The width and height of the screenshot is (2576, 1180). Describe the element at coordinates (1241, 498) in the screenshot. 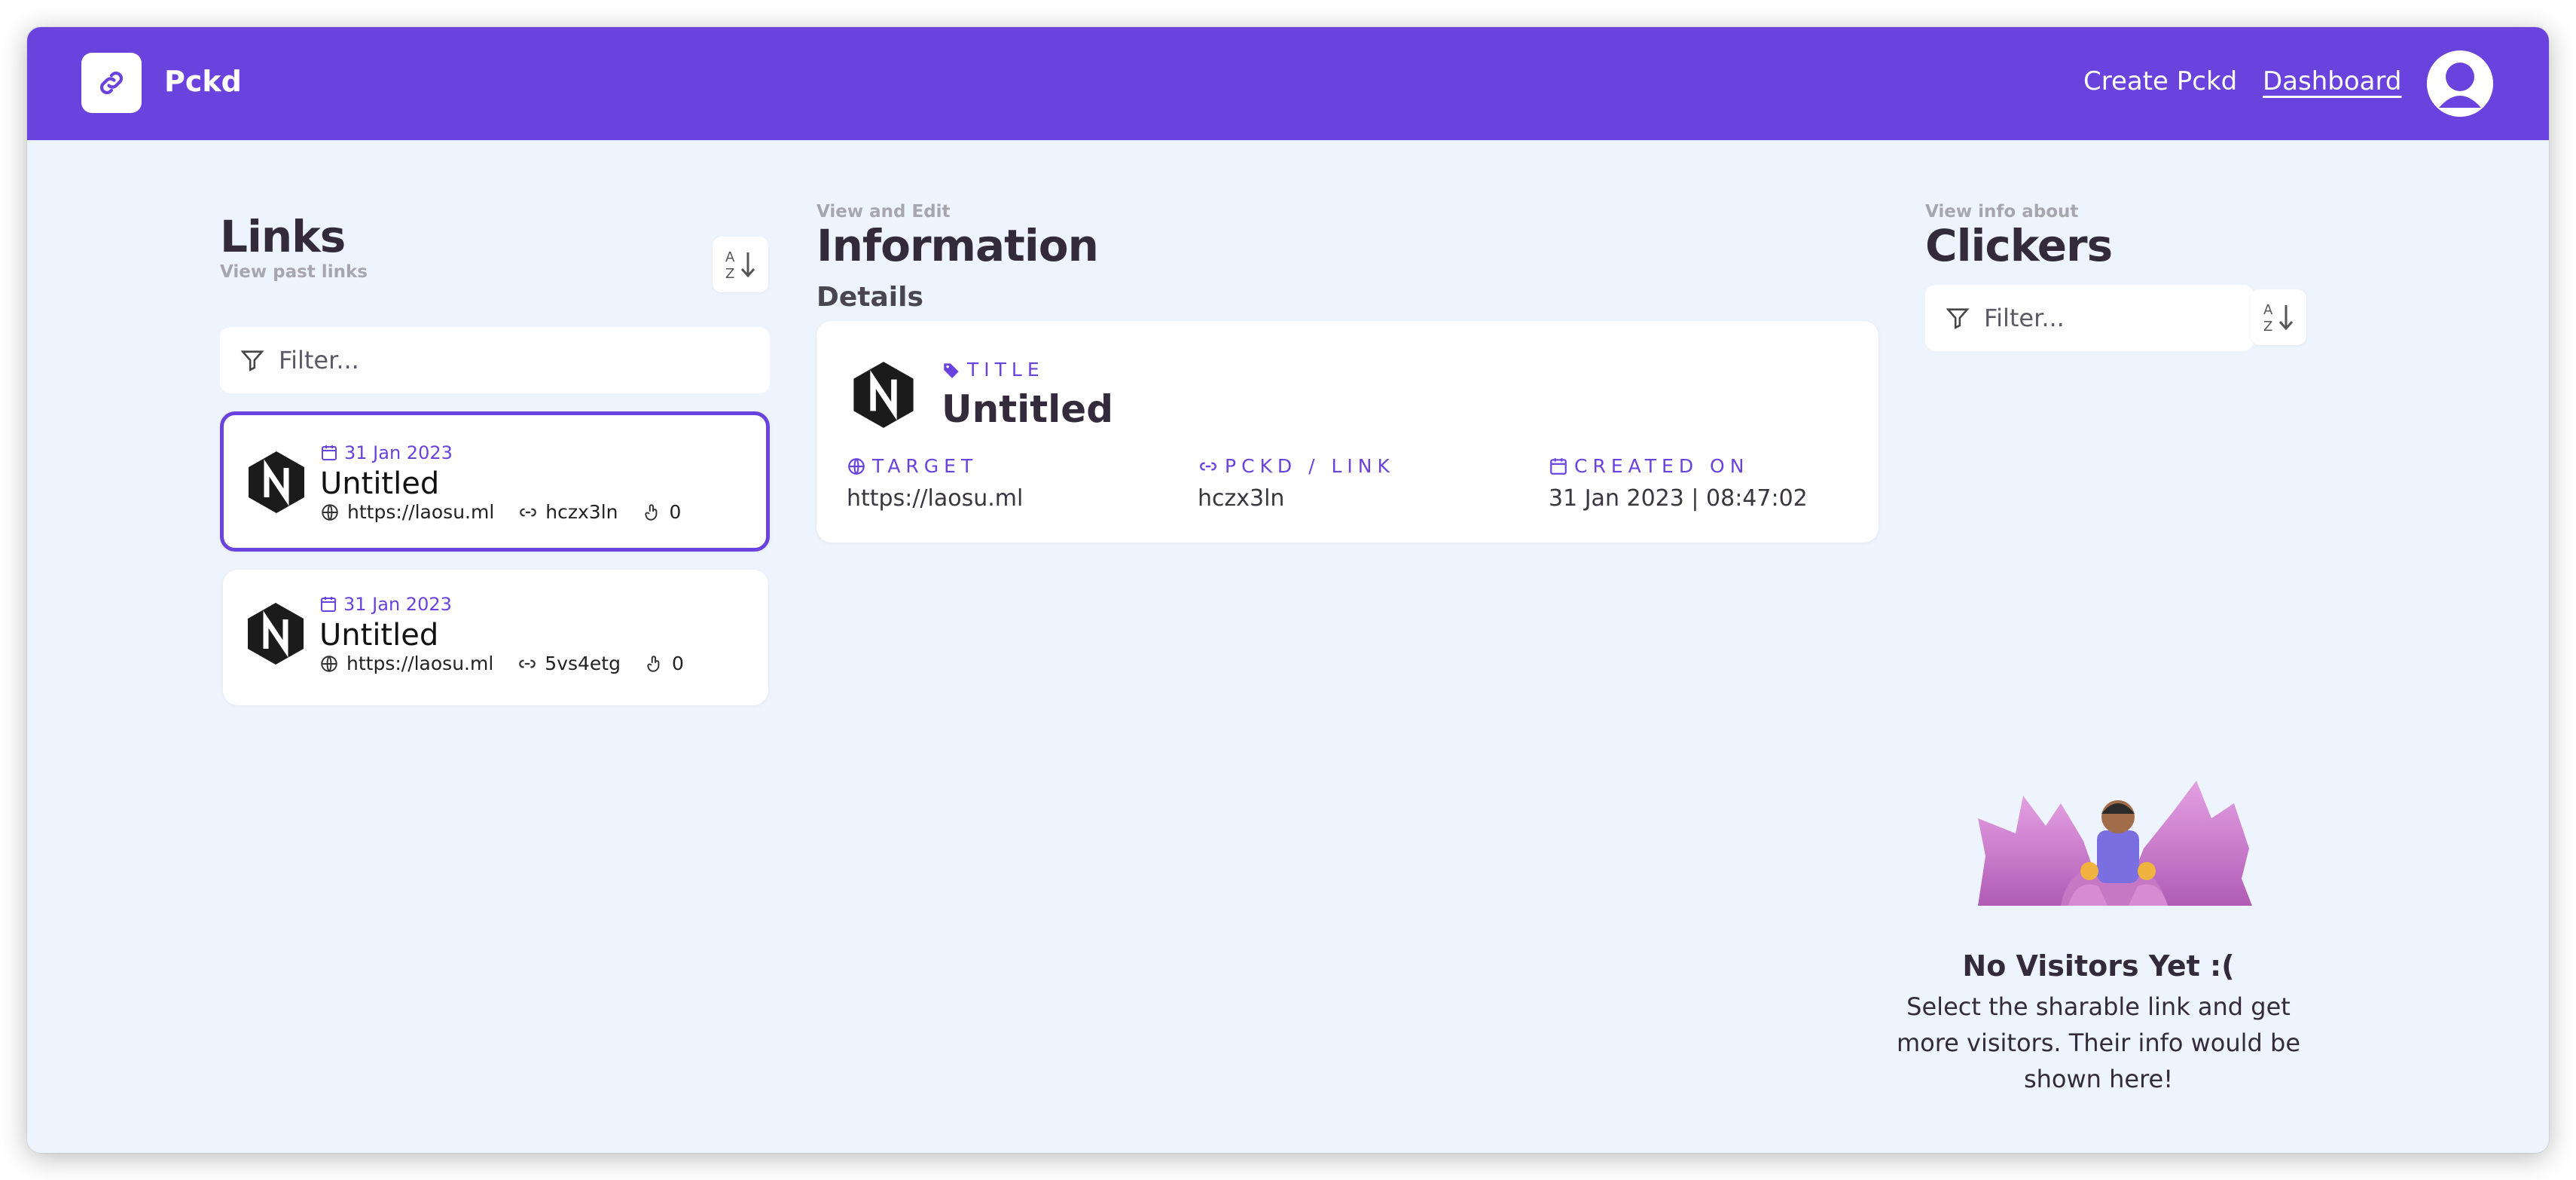

I see `pckd-link-value: hczx3ln` at that location.